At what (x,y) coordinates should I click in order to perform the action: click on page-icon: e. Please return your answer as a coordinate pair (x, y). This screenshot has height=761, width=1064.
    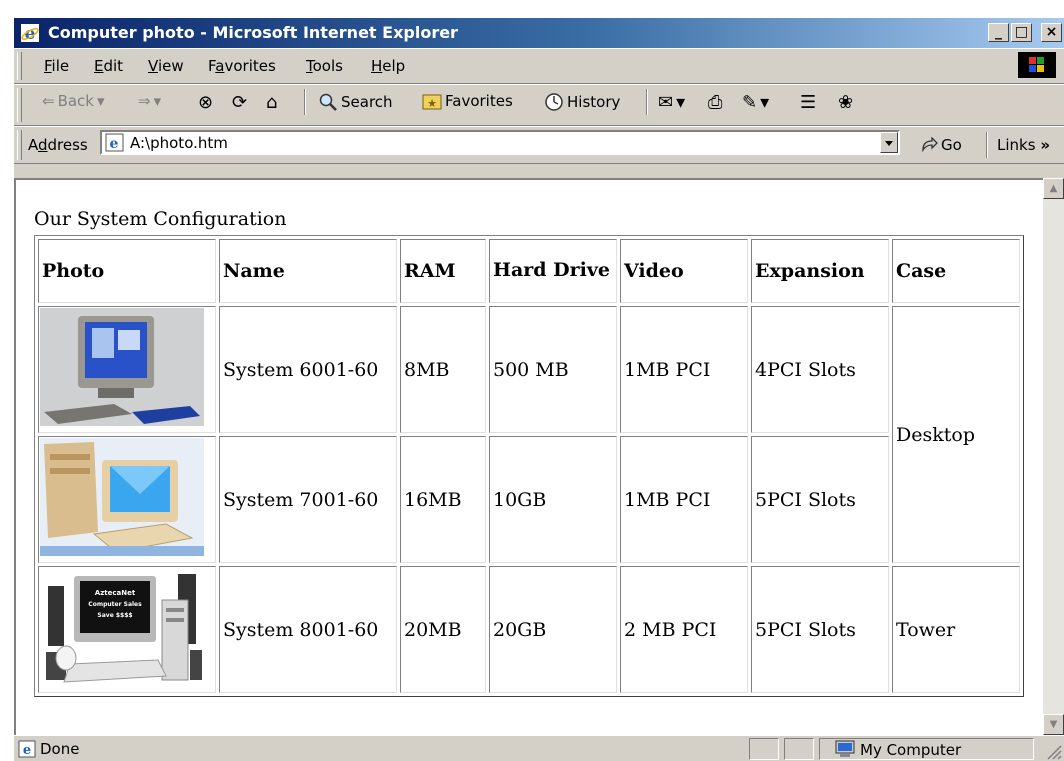
    Looking at the image, I should click on (114, 142).